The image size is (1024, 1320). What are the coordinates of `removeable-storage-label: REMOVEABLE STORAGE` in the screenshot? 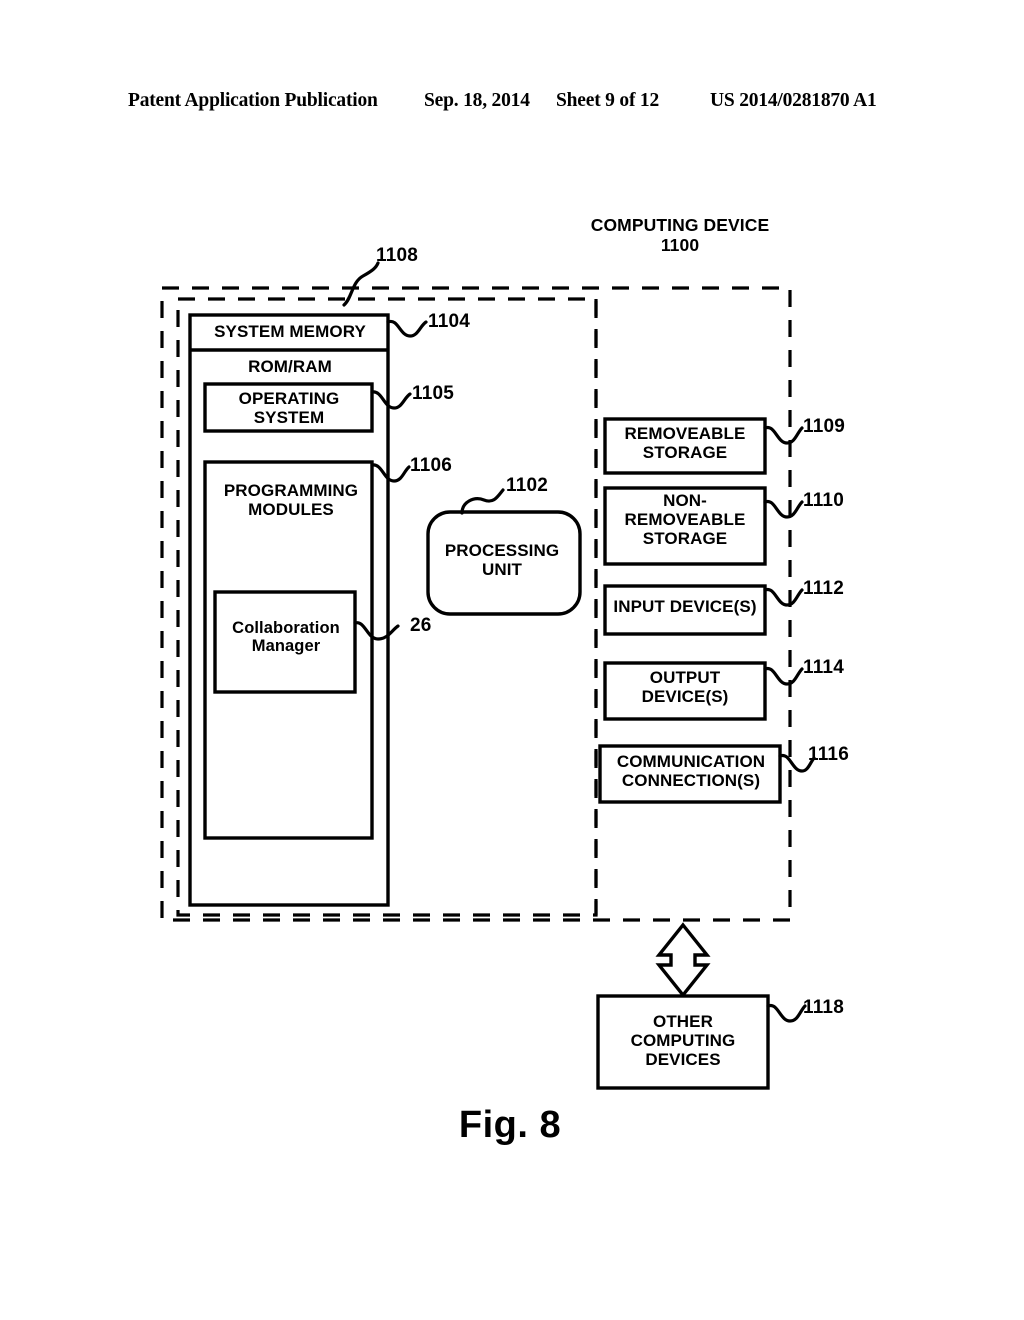 It's located at (685, 443).